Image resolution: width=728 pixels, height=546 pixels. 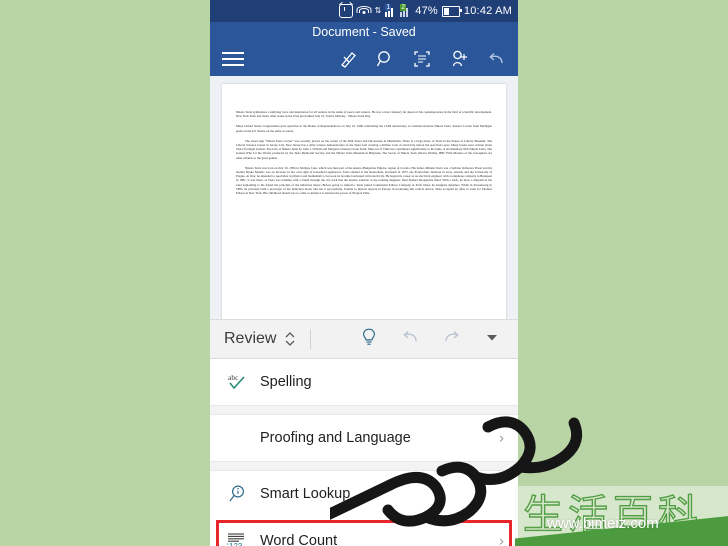 I want to click on sim2-badge: 2, so click(x=403, y=7).